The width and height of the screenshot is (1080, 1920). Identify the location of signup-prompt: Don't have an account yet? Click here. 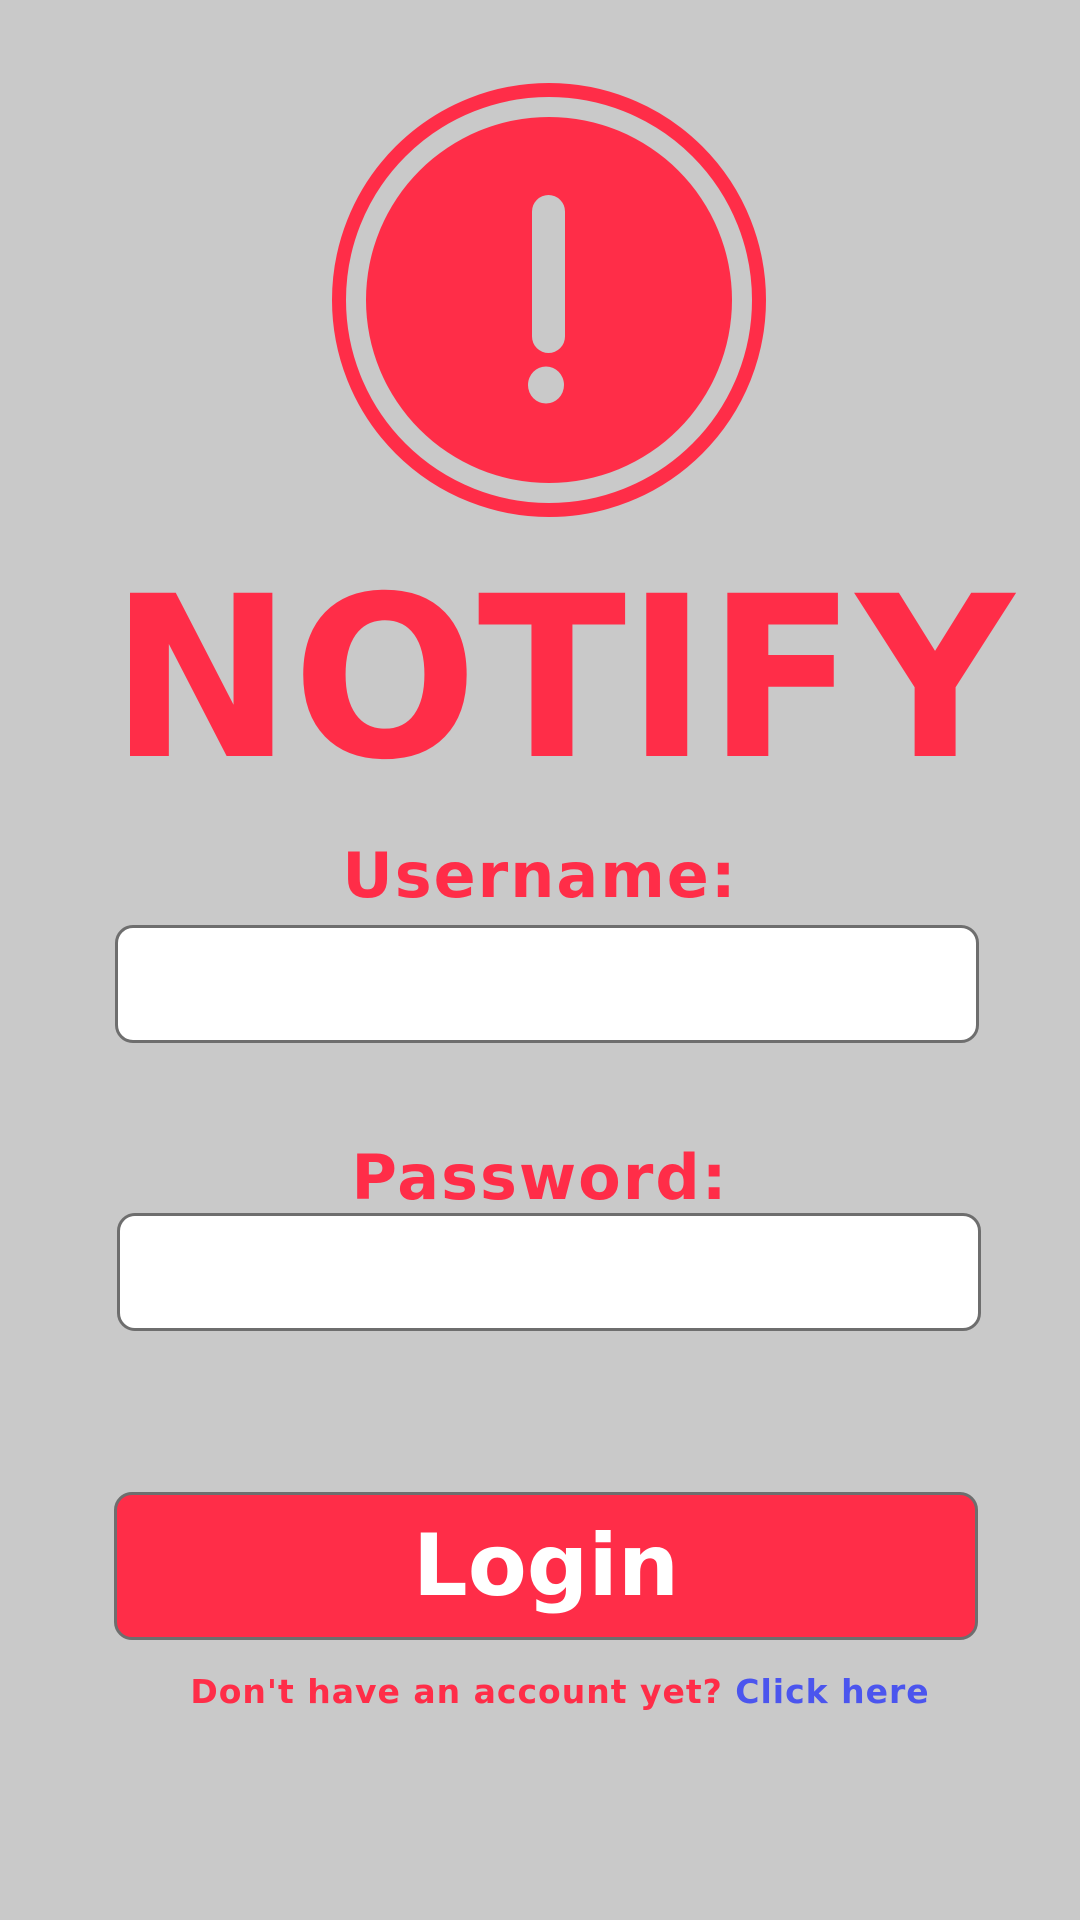
(540, 1692).